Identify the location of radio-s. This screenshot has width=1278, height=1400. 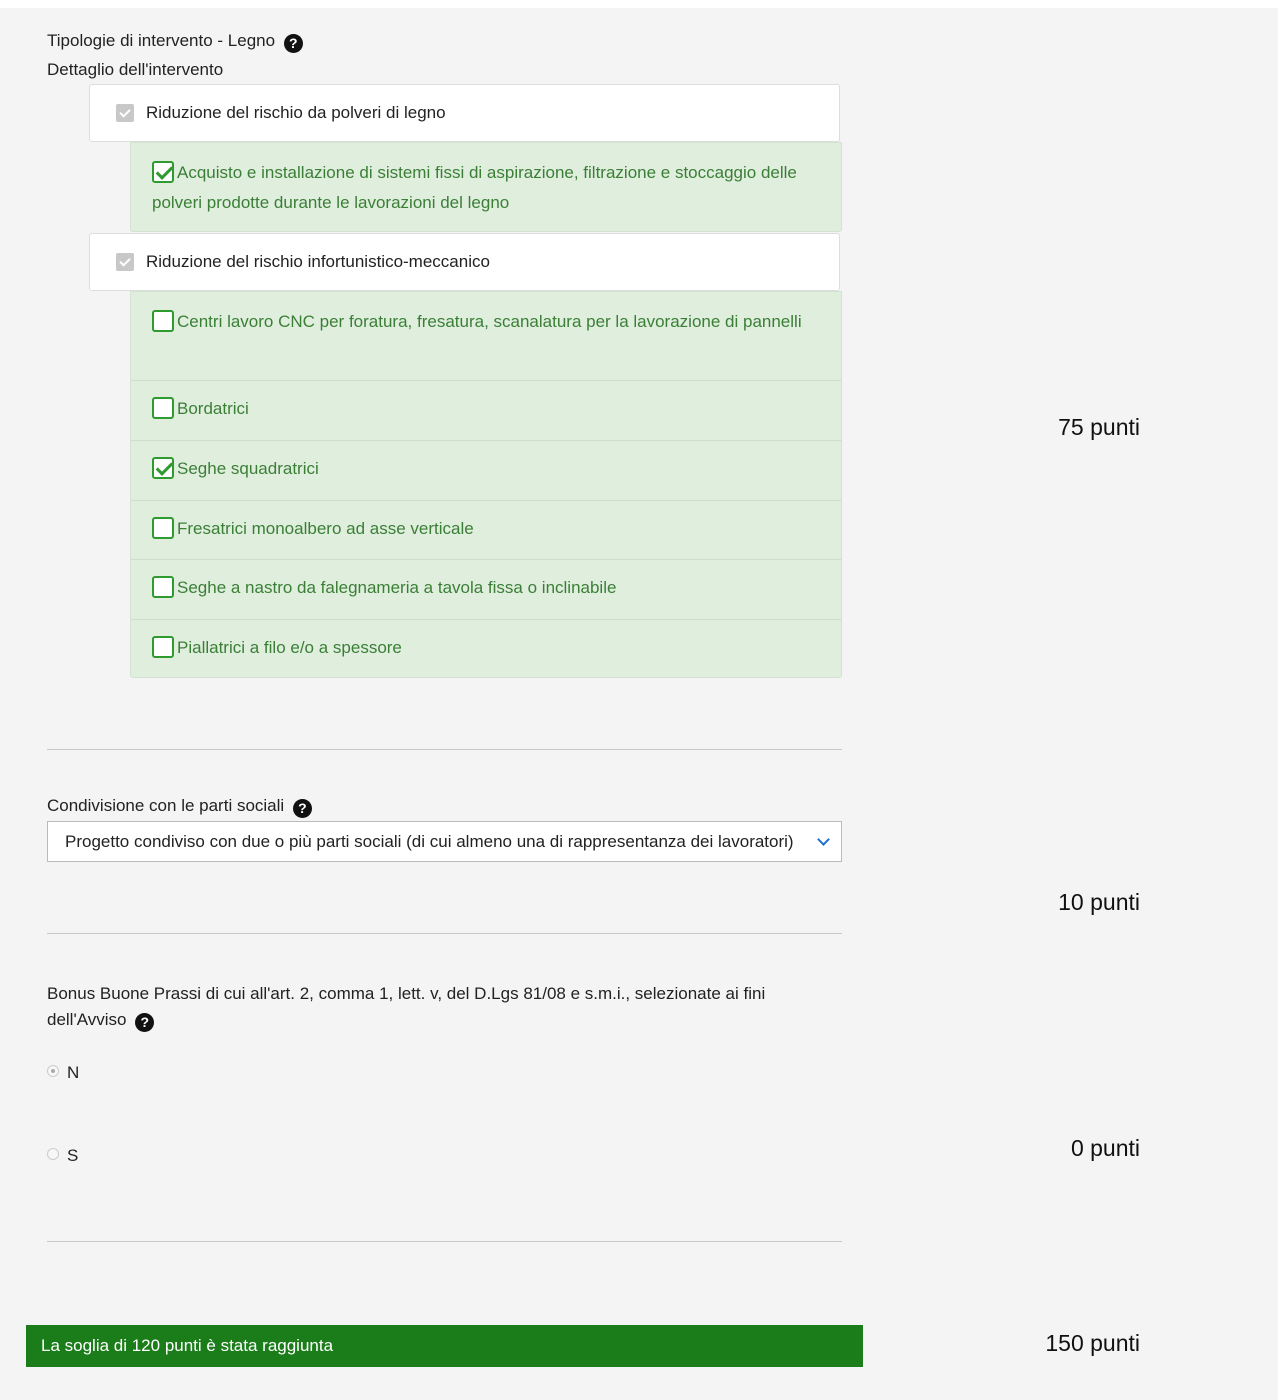
(53, 1154).